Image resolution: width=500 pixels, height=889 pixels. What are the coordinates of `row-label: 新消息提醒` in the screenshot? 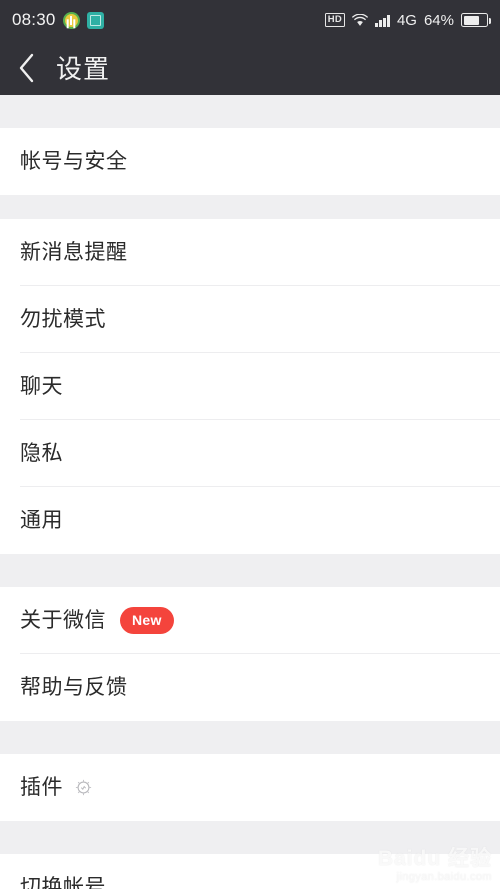 It's located at (74, 252).